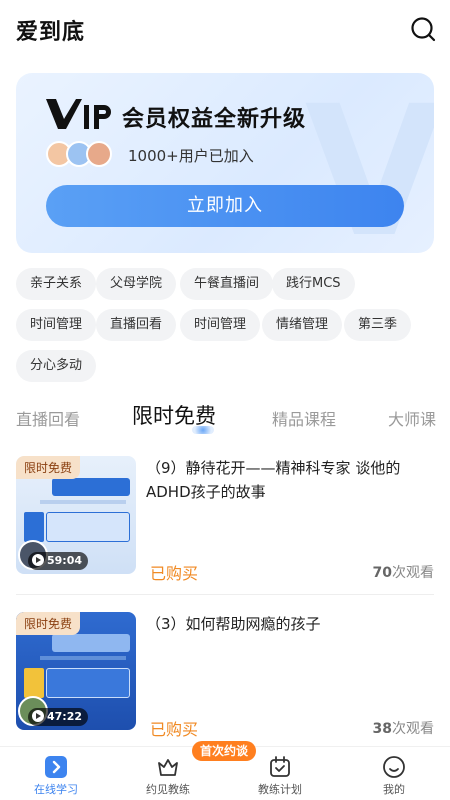 This screenshot has height=800, width=450. What do you see at coordinates (56, 284) in the screenshot?
I see `tag-chip: 亲子关系` at bounding box center [56, 284].